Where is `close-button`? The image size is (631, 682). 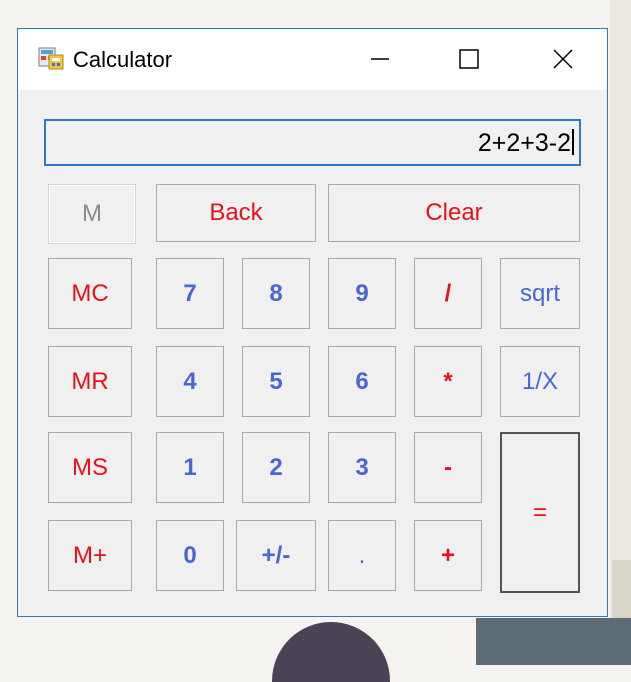 close-button is located at coordinates (563, 59).